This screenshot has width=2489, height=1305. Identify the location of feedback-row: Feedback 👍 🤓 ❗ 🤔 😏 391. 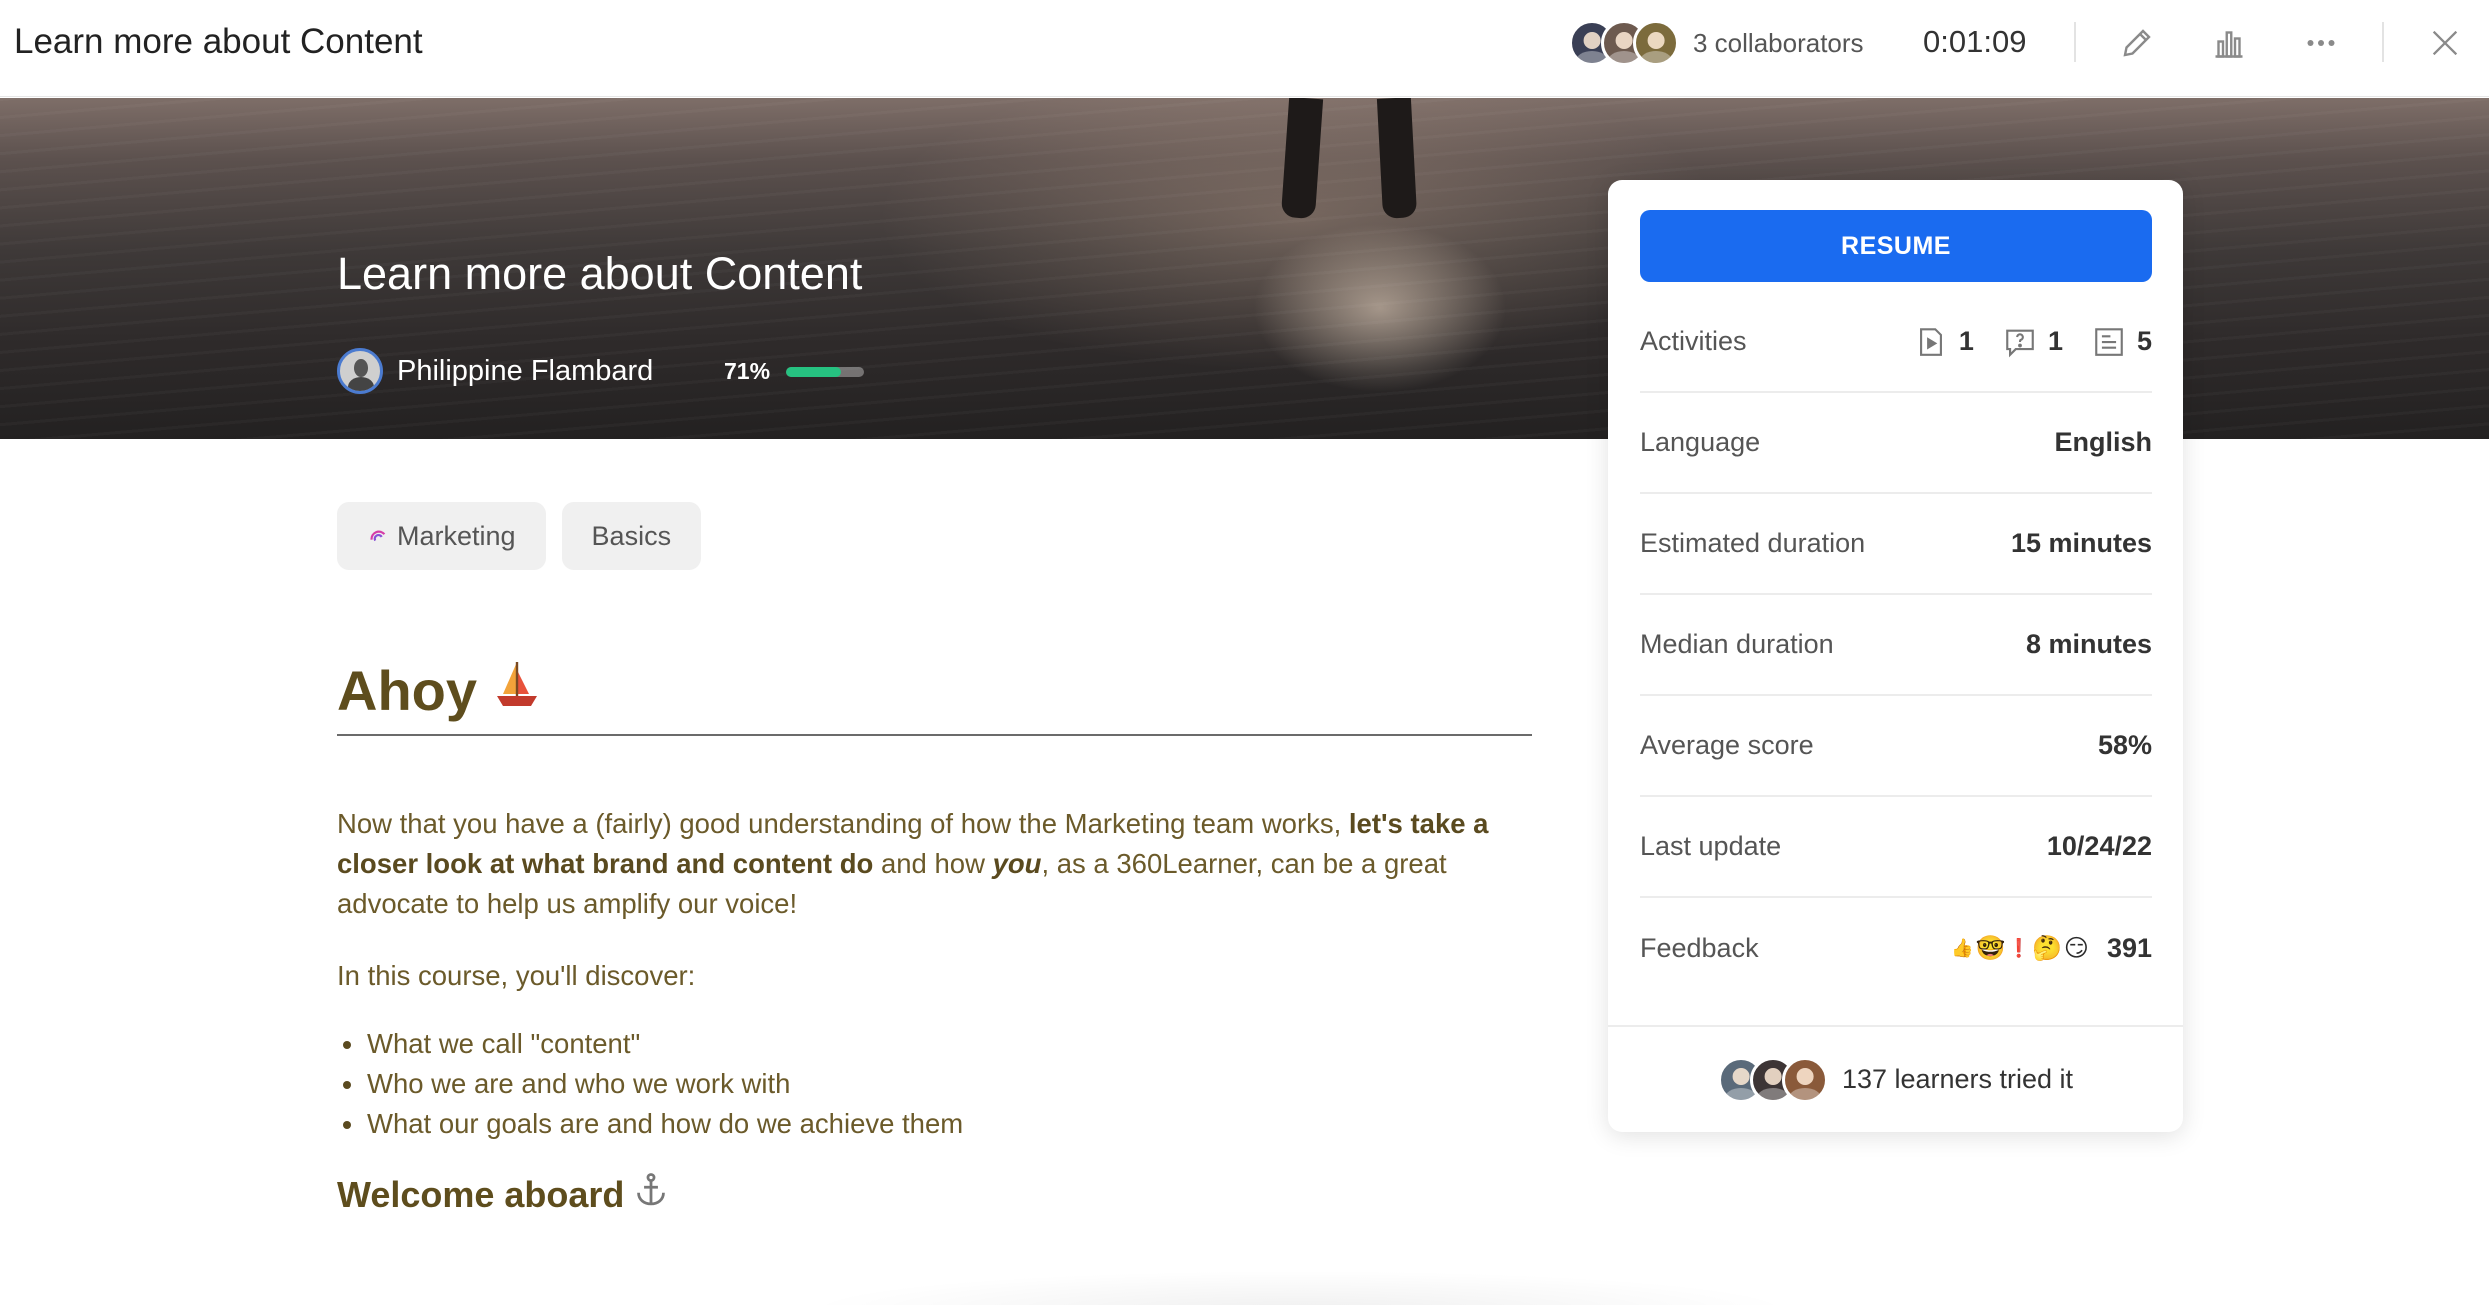
(1896, 948).